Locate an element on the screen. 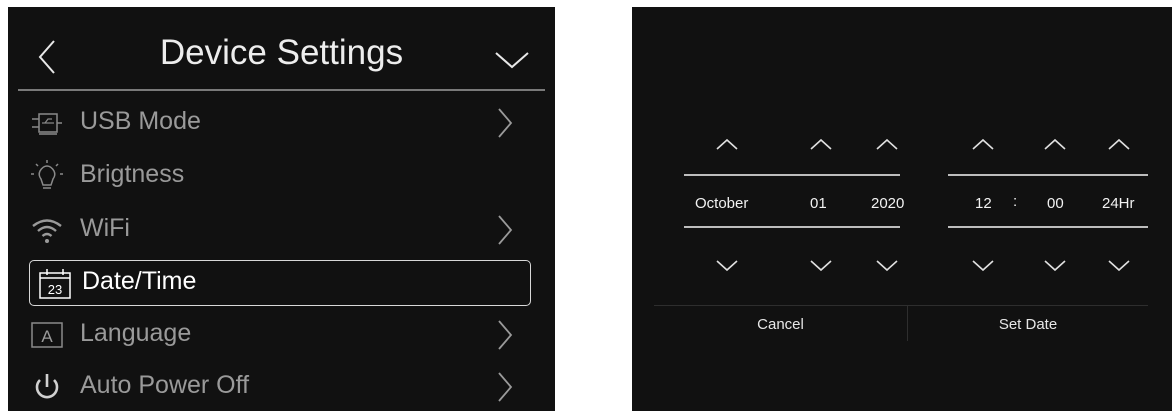 The height and width of the screenshot is (411, 1174). setting-item-label: USB Mode is located at coordinates (140, 121).